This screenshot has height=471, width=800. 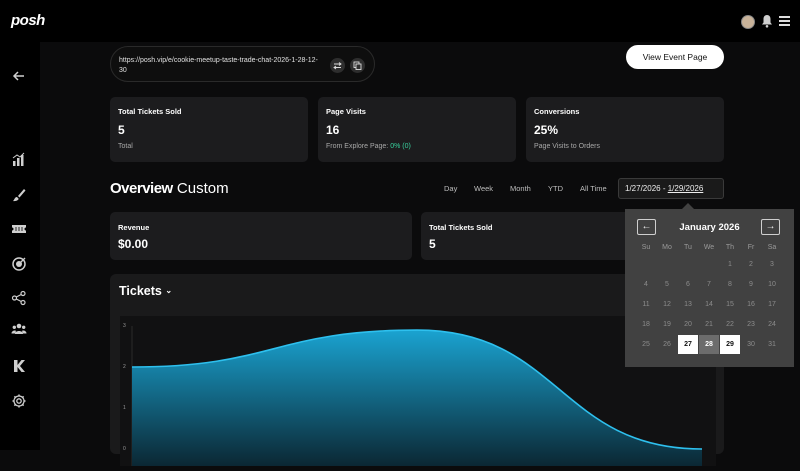 I want to click on calendar-day: 5, so click(x=667, y=284).